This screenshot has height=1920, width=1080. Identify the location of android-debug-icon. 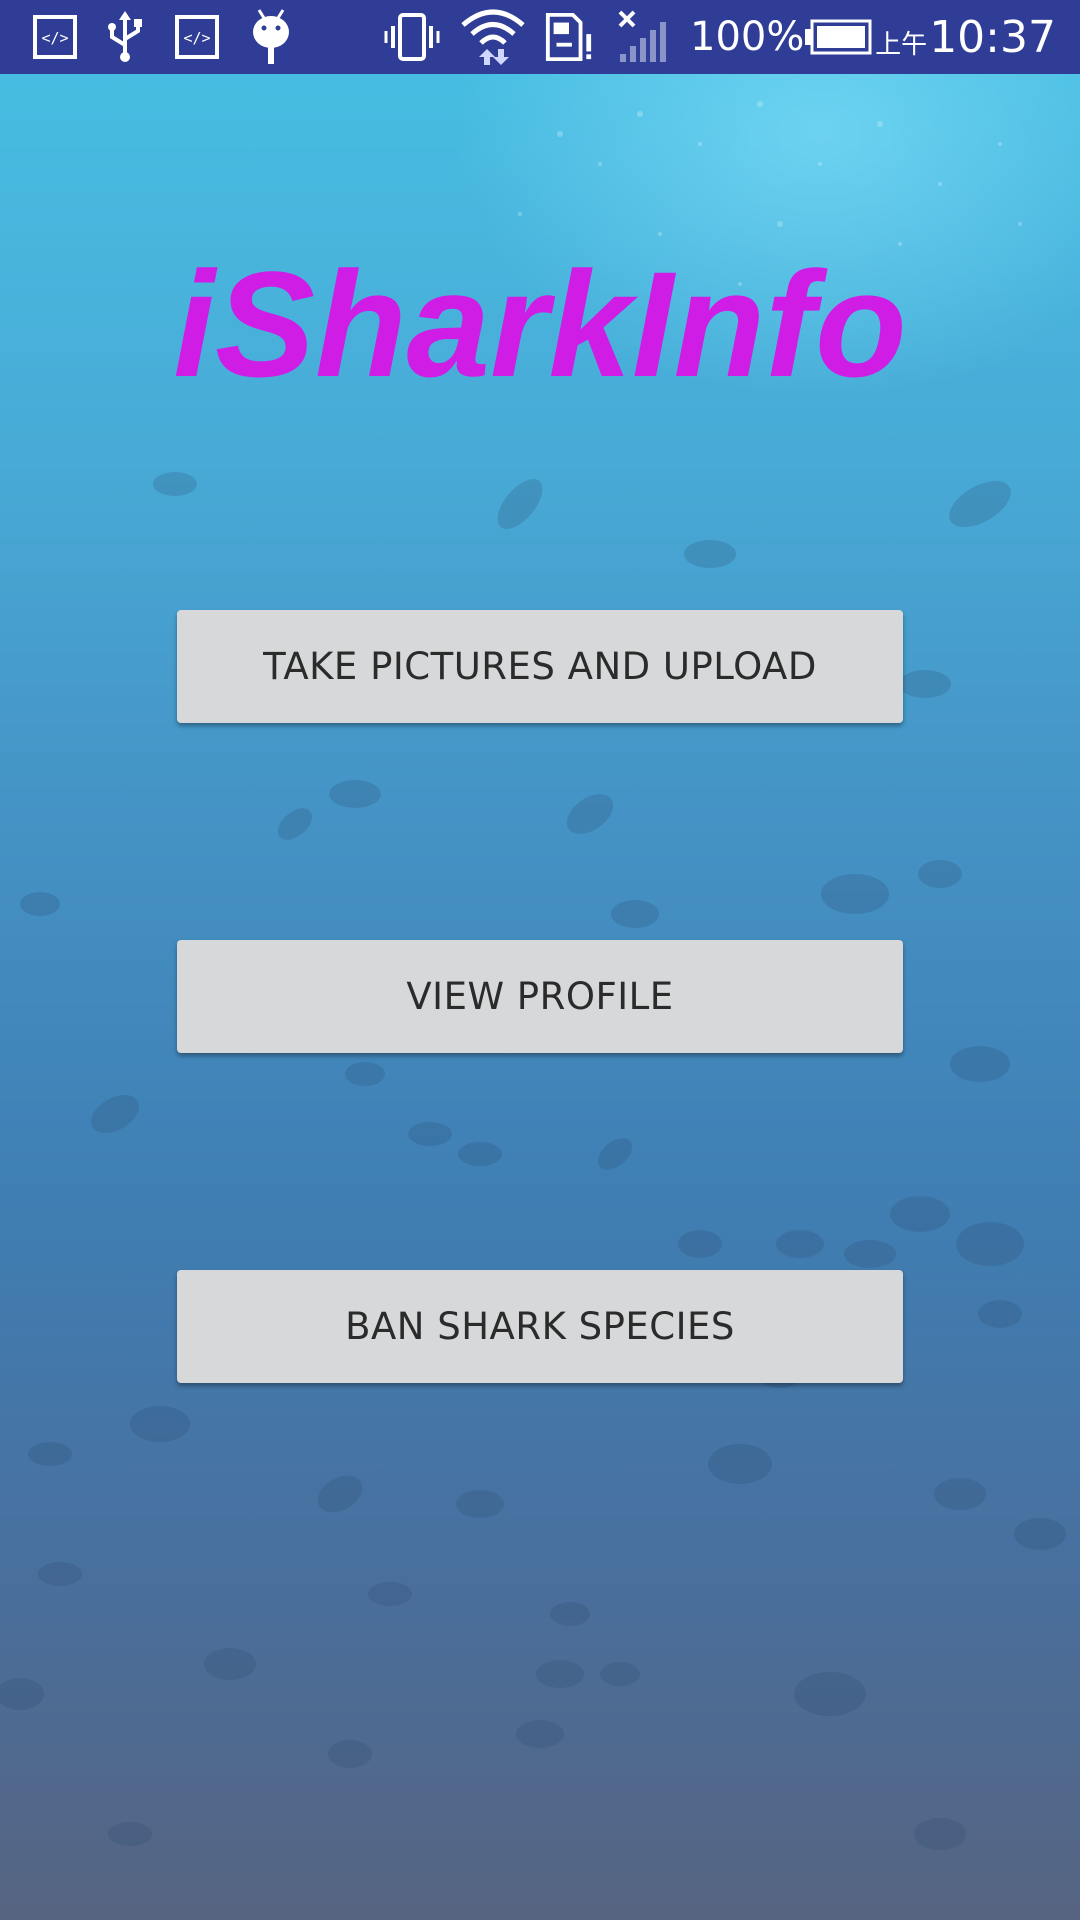
(271, 37).